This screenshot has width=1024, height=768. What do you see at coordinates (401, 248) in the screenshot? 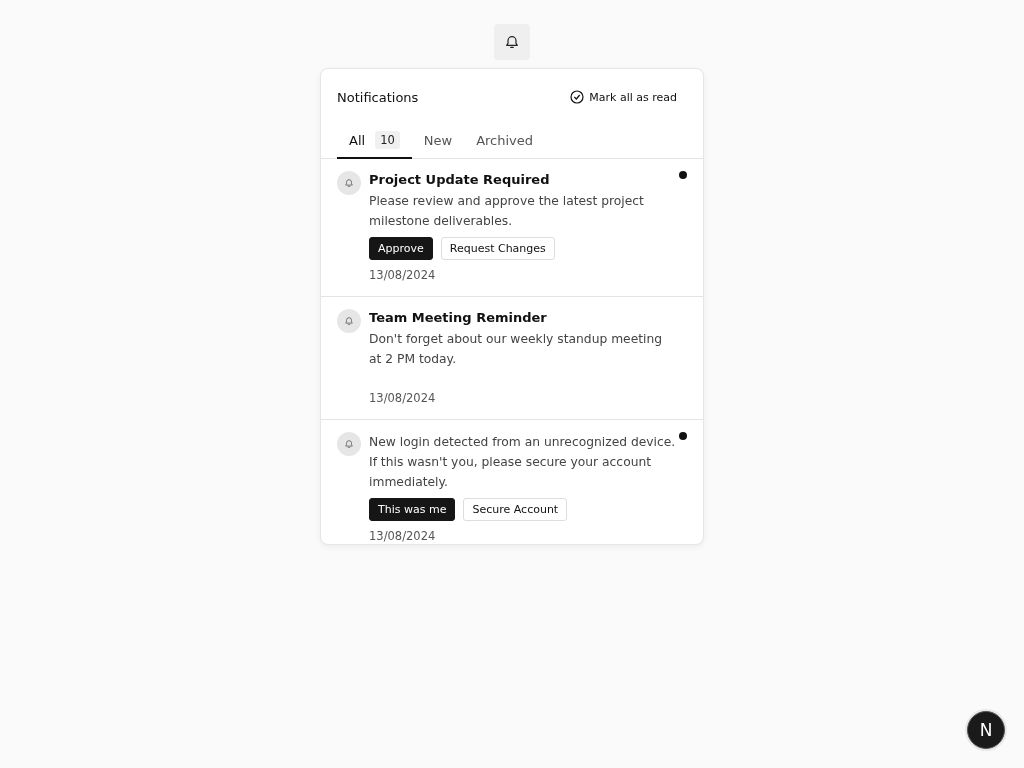
I see `primary-action-button: Approve` at bounding box center [401, 248].